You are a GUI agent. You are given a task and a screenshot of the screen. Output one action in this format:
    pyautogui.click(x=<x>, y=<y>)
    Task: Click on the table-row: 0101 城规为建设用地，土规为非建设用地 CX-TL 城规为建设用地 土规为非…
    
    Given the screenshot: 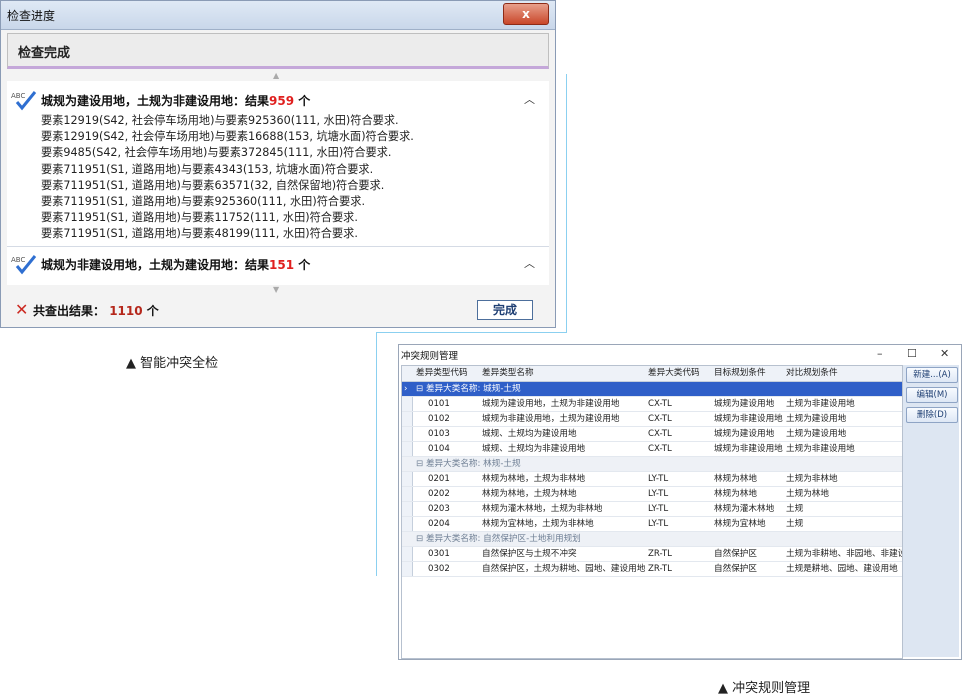 What is the action you would take?
    pyautogui.click(x=652, y=404)
    